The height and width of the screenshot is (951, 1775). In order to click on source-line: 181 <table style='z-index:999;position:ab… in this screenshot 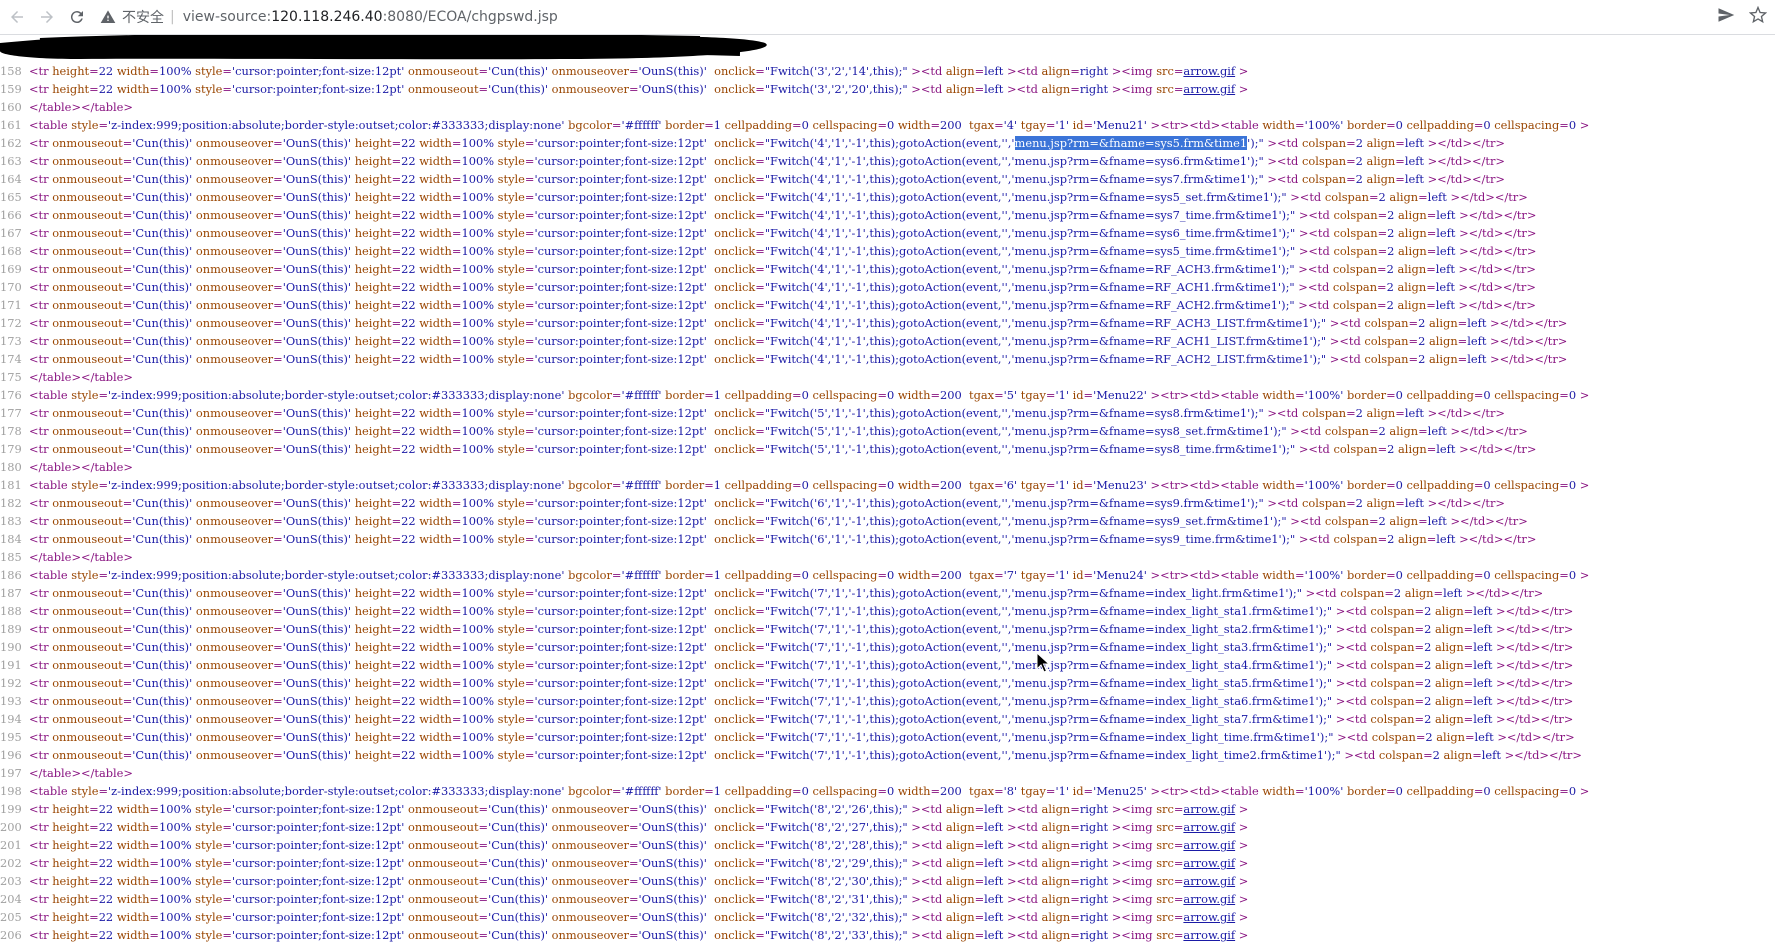, I will do `click(887, 485)`.